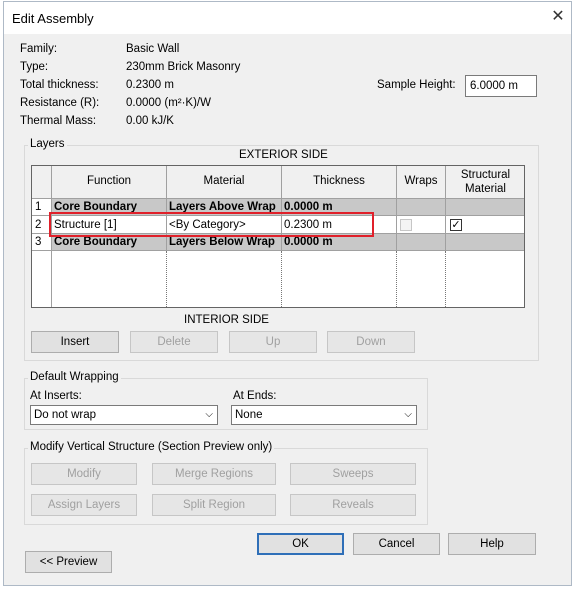 The height and width of the screenshot is (593, 575). I want to click on close-icon: ✕, so click(558, 17).